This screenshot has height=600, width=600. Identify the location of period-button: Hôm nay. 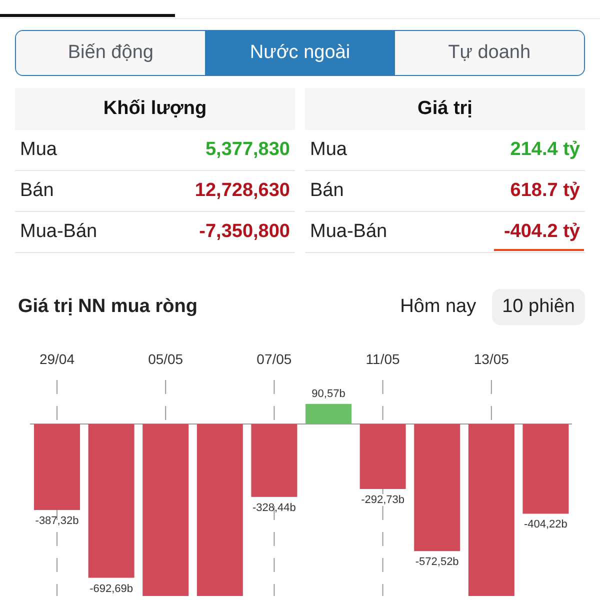
(438, 307).